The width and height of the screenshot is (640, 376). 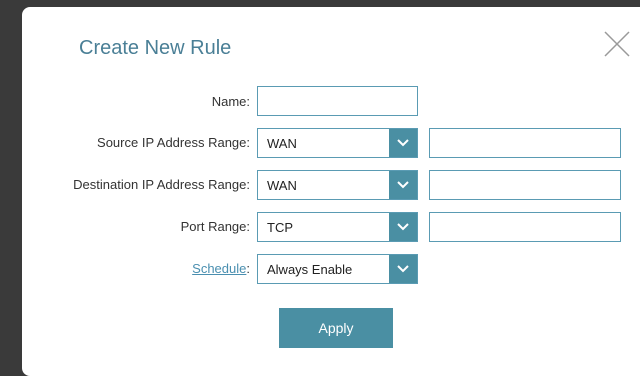 What do you see at coordinates (525, 227) in the screenshot?
I see `port-range-input` at bounding box center [525, 227].